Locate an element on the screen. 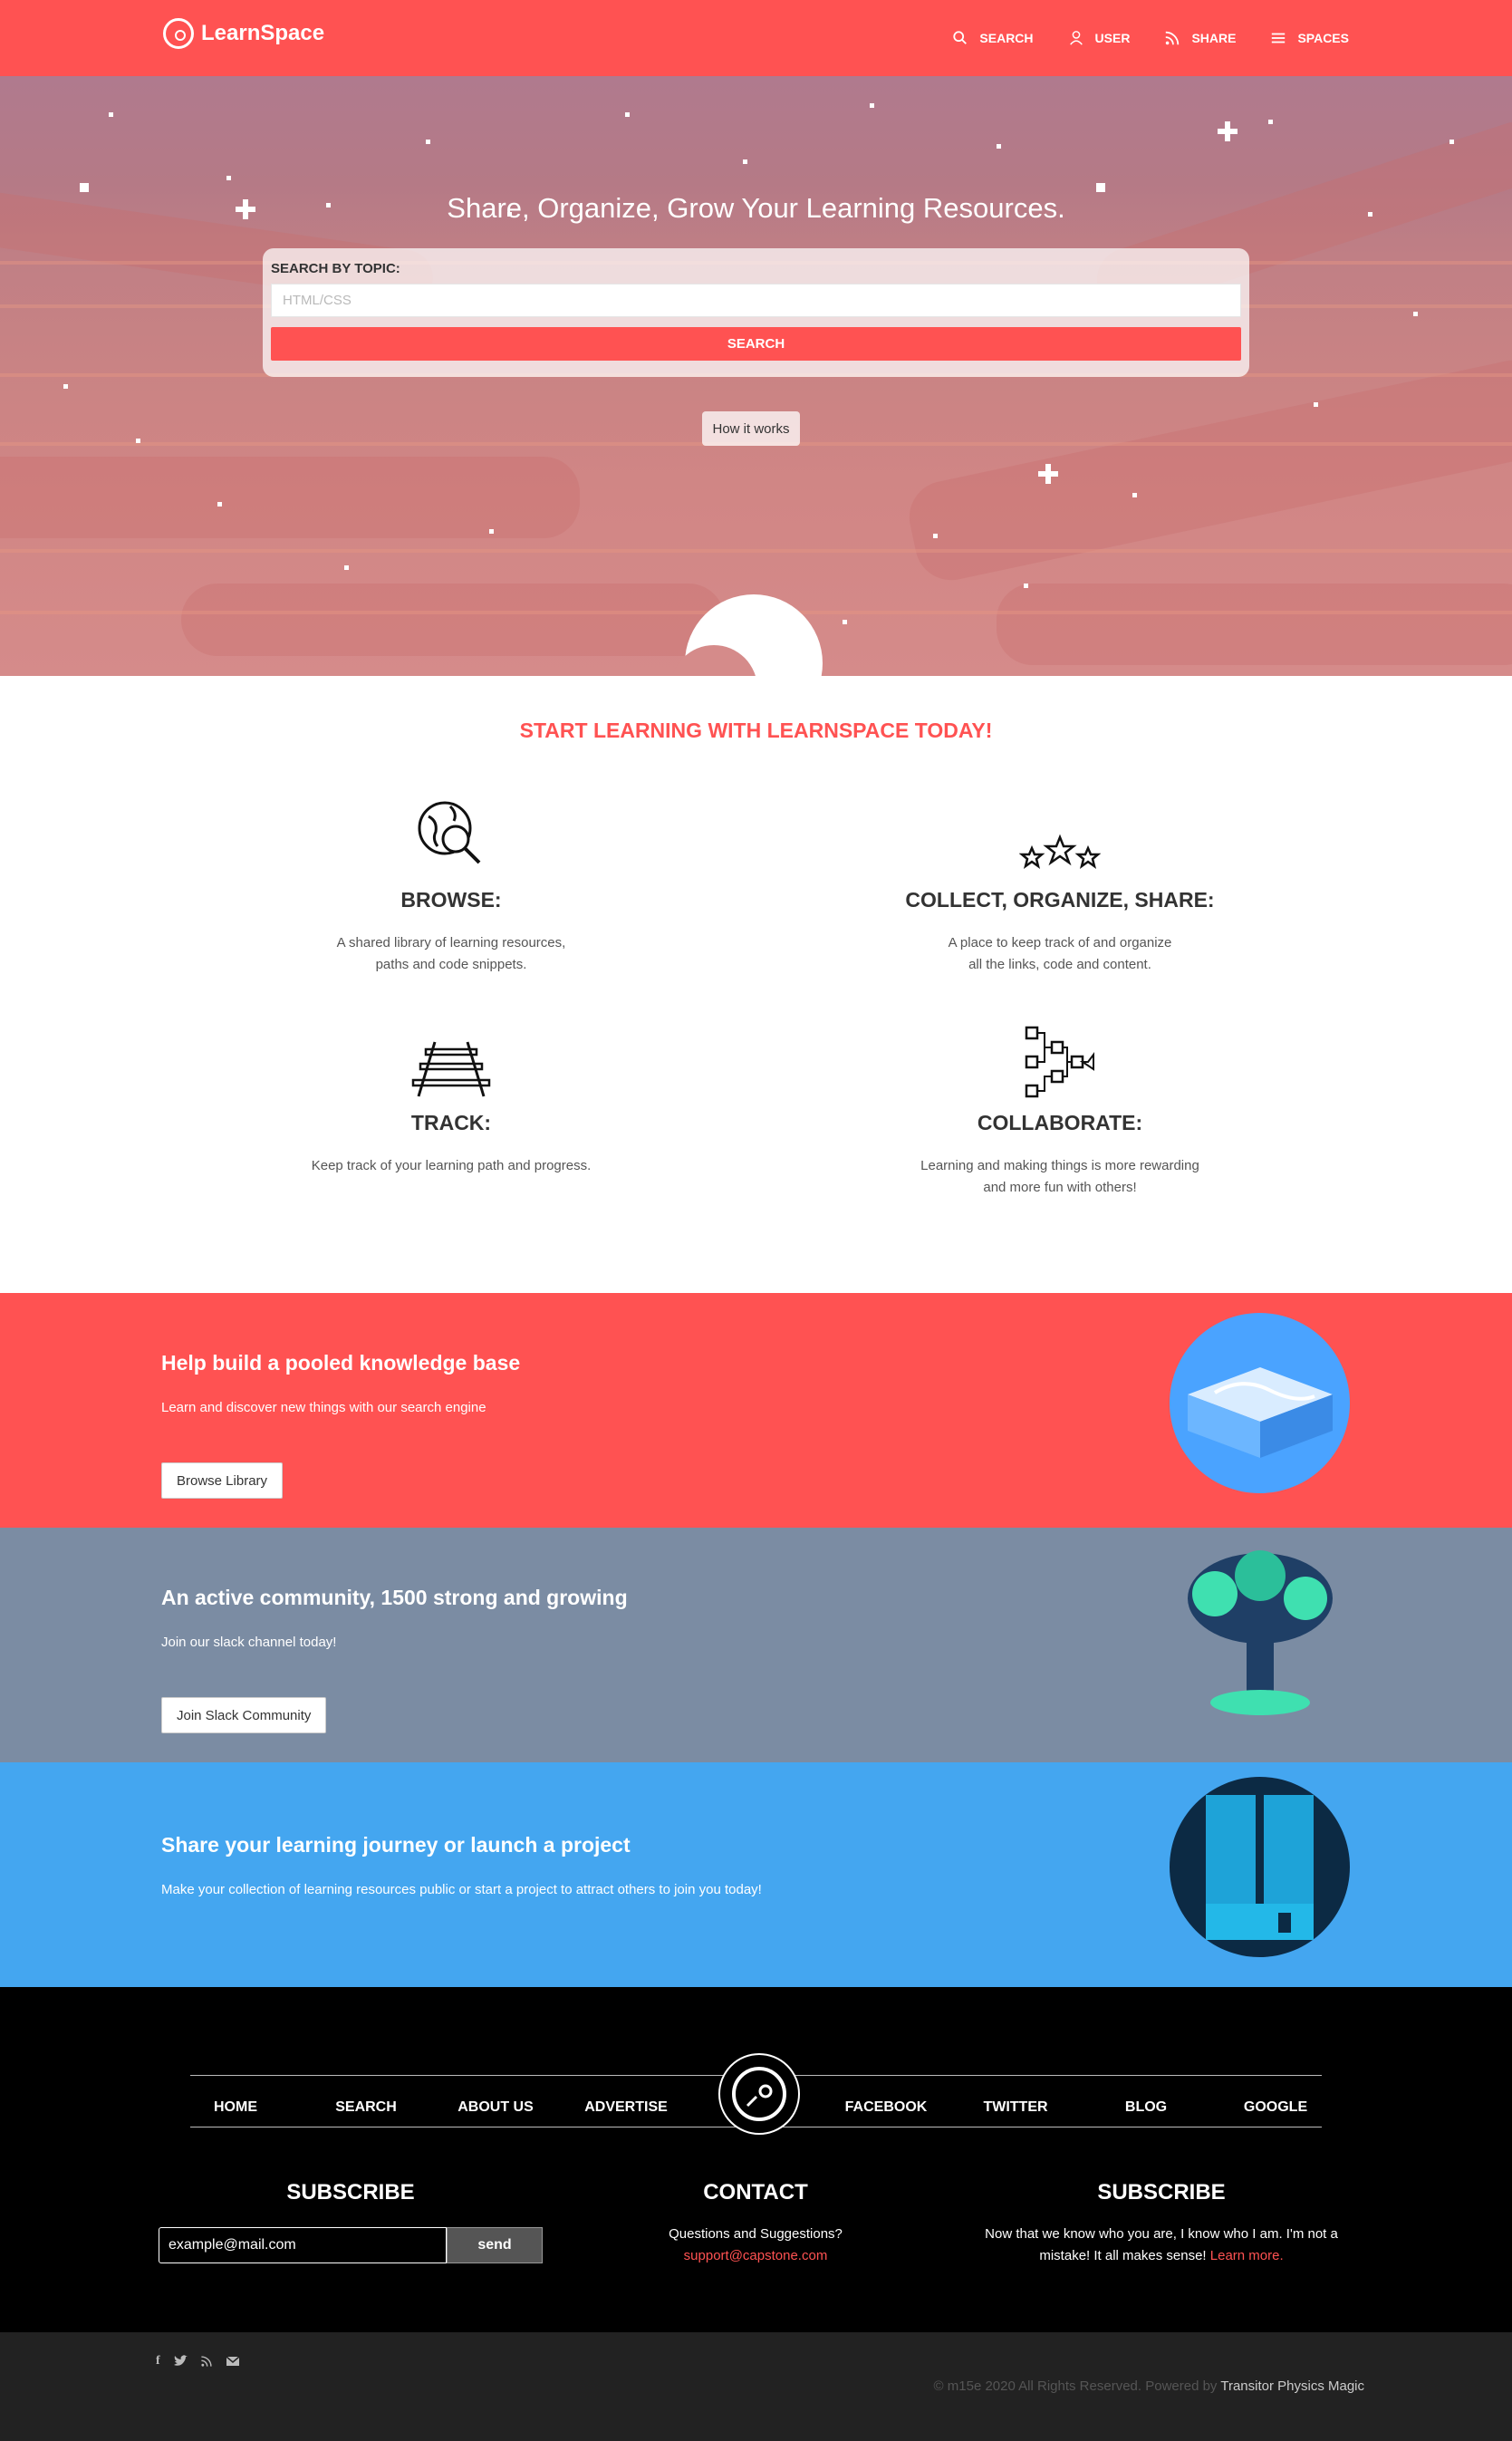  footer-link-google: GOOGLE is located at coordinates (1275, 2107).